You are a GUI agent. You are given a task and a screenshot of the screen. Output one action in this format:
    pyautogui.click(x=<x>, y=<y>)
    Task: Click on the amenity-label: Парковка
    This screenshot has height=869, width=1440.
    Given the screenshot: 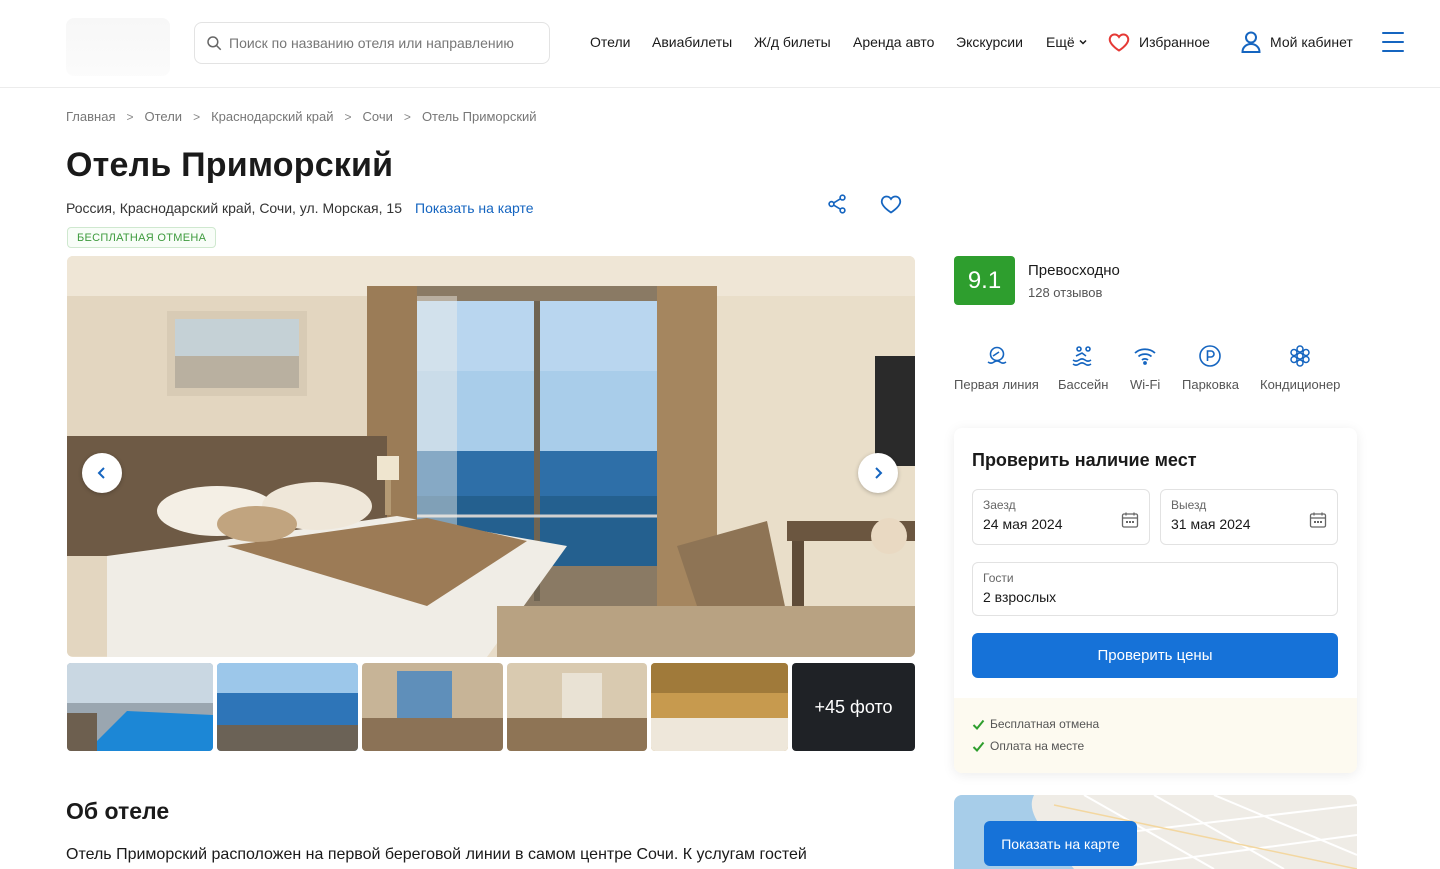 What is the action you would take?
    pyautogui.click(x=1210, y=384)
    